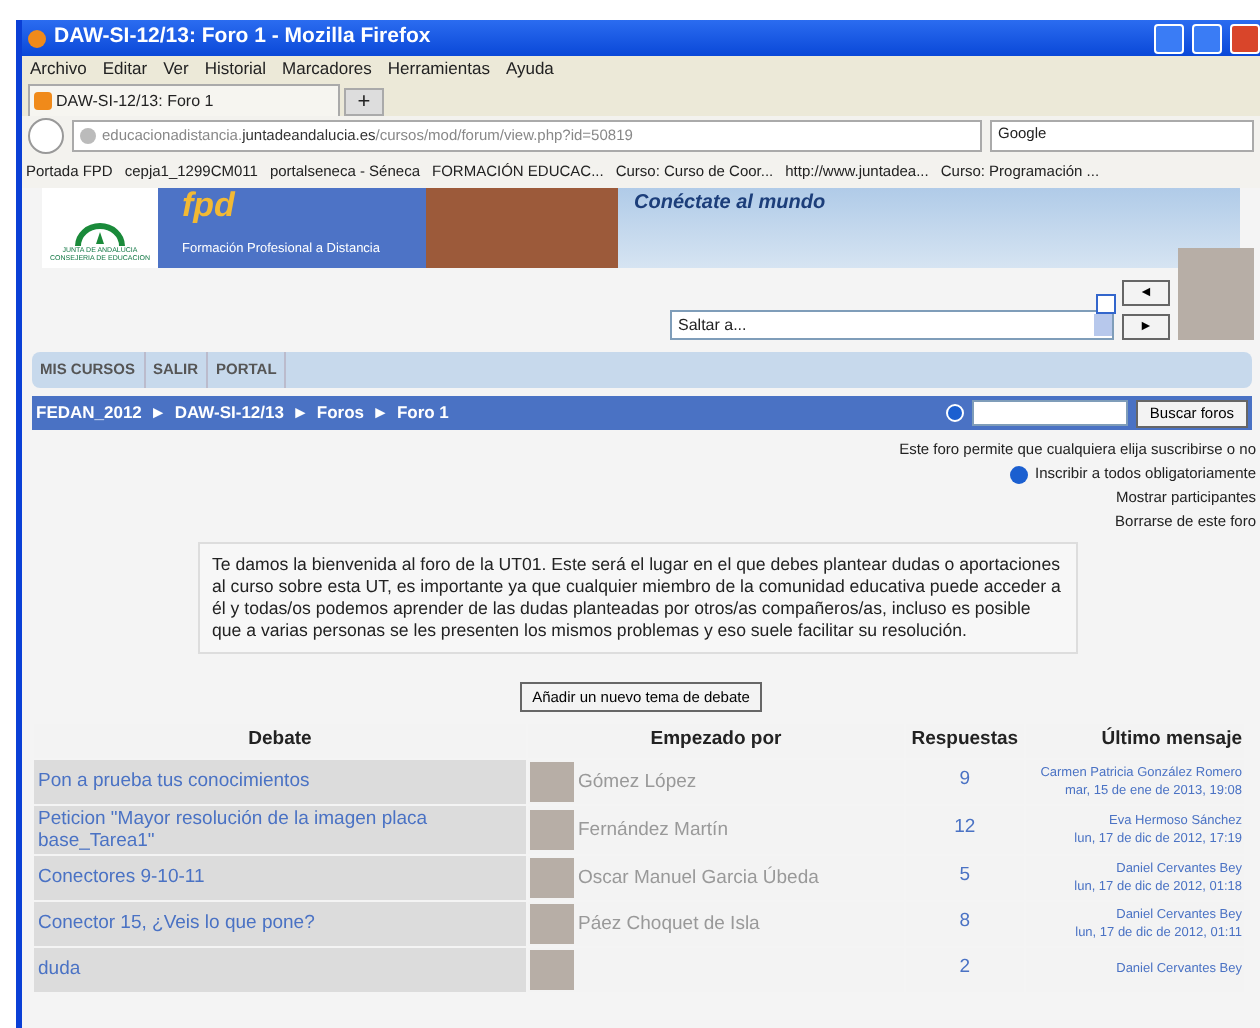 The width and height of the screenshot is (1260, 1028). I want to click on slogan-banner: Conéctate al mundo, so click(929, 228).